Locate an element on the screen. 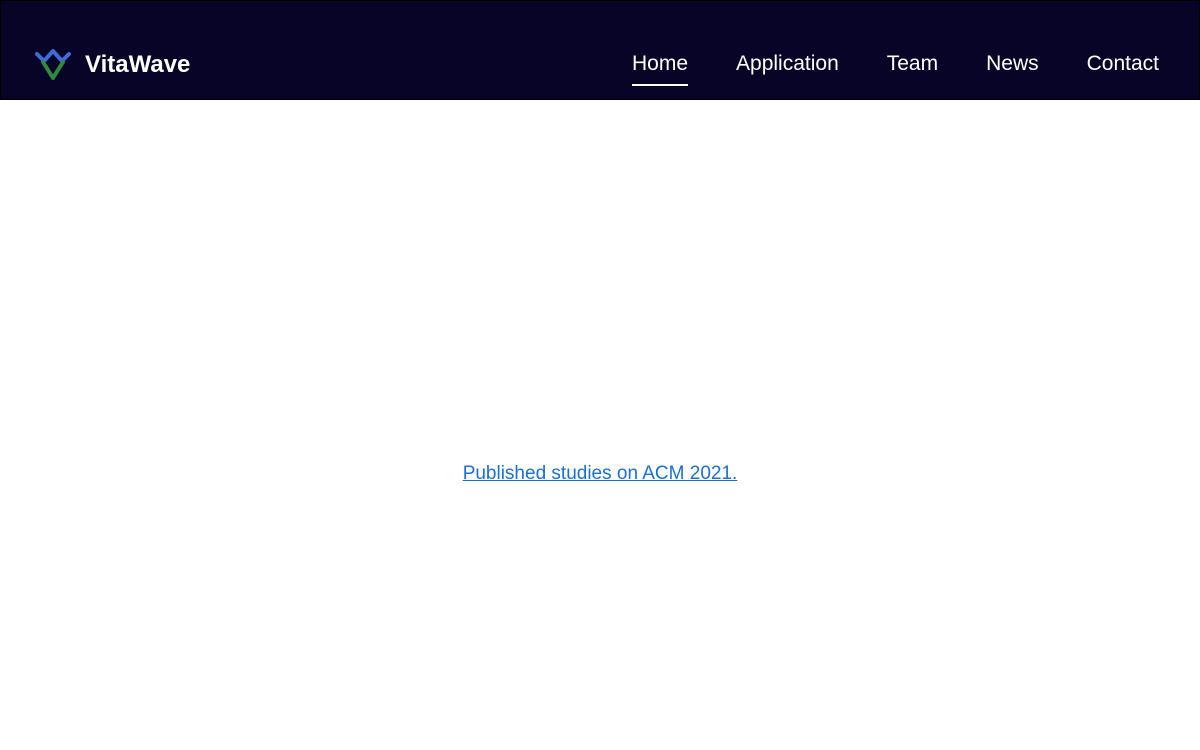 The height and width of the screenshot is (750, 1200). vitawave-logo-icon is located at coordinates (53, 64).